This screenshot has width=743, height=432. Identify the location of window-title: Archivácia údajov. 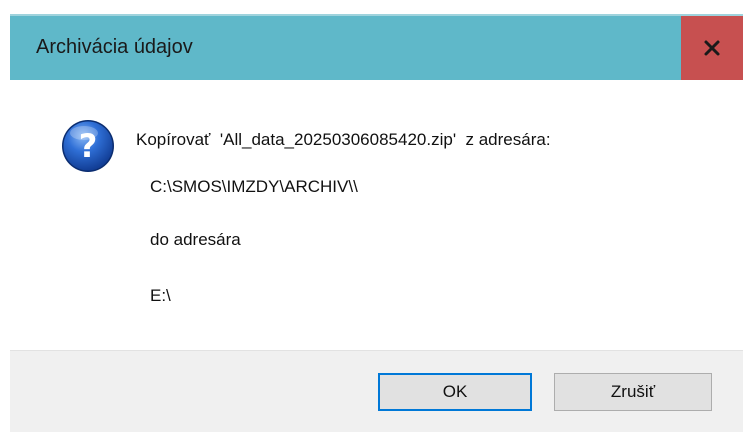
(114, 47).